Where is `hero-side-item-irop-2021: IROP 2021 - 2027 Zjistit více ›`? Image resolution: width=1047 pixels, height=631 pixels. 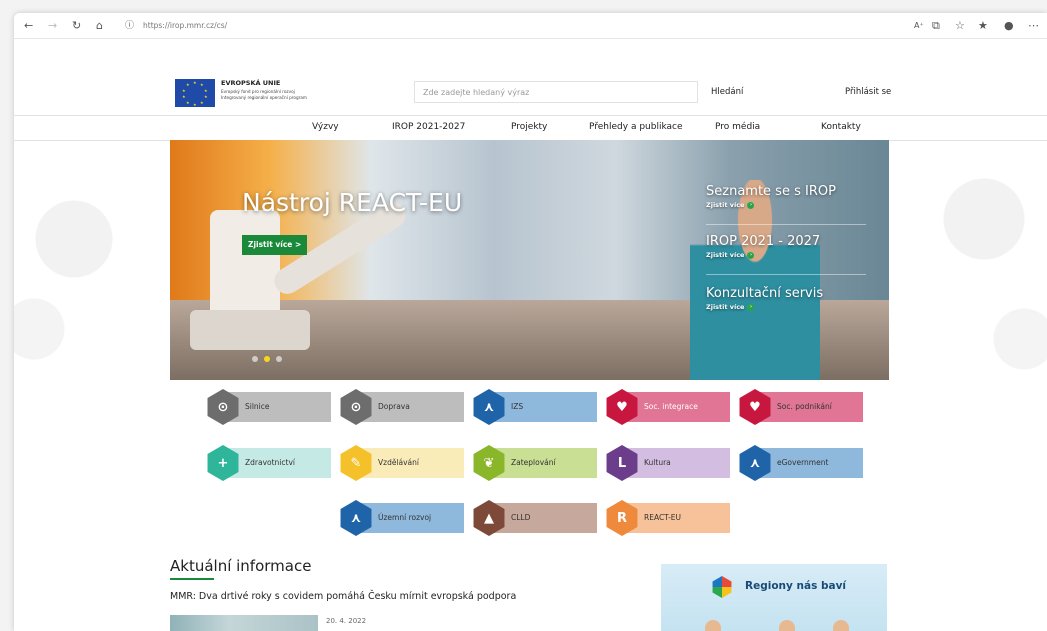
hero-side-item-irop-2021: IROP 2021 - 2027 Zjistit více › is located at coordinates (786, 246).